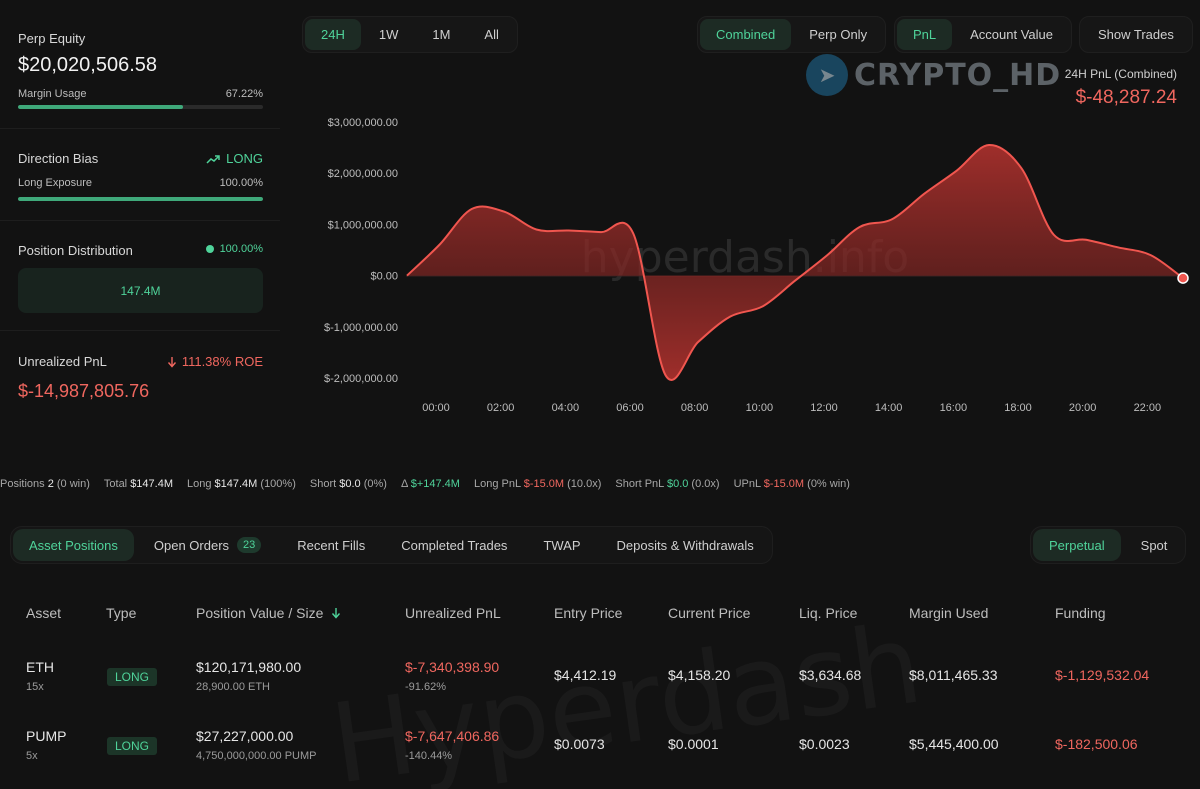 The width and height of the screenshot is (1200, 789). I want to click on tab-open-orders: Open Orders 23, so click(207, 545).